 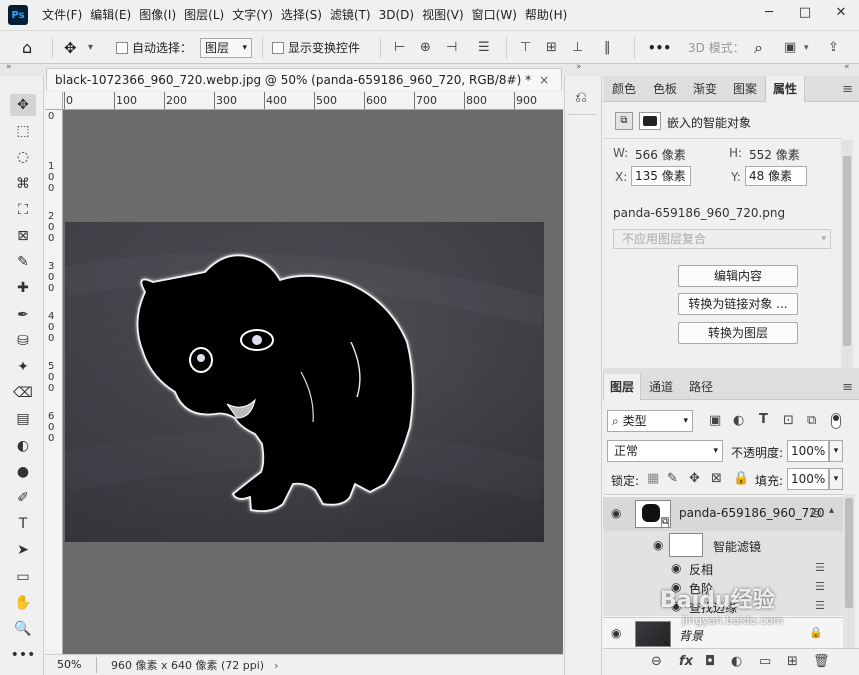 I want to click on menu-3d: 3D(D), so click(x=396, y=15).